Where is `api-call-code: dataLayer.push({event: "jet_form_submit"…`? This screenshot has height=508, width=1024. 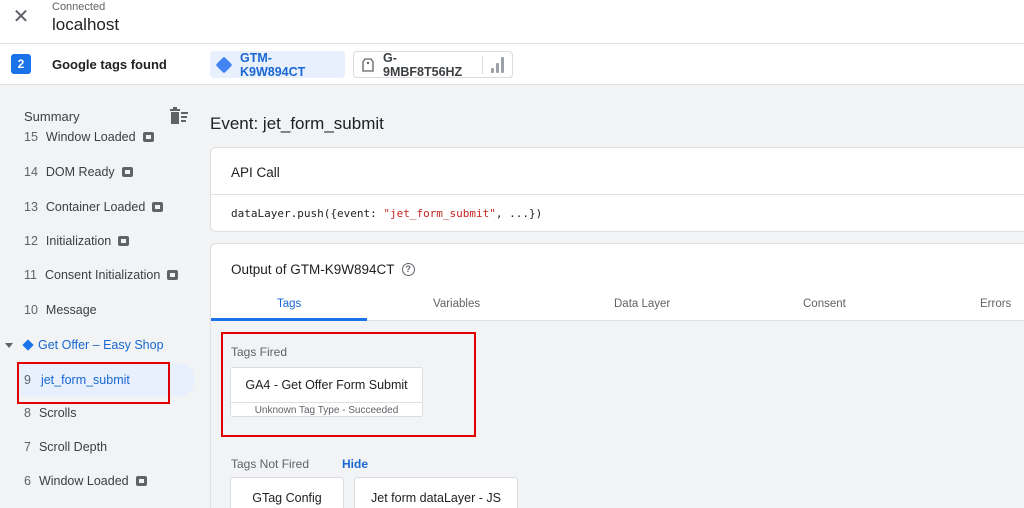
api-call-code: dataLayer.push({event: "jet_form_submit"… is located at coordinates (617, 207).